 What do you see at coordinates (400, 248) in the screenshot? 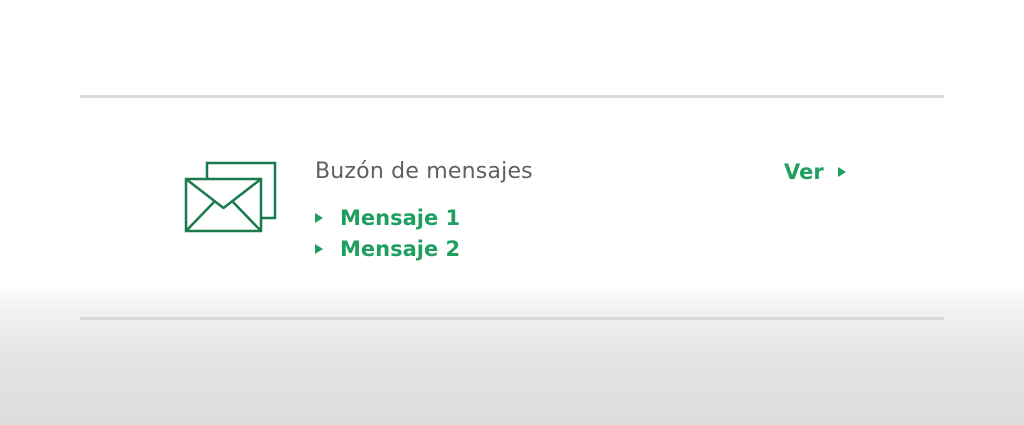
I see `message-label: Mensaje 2` at bounding box center [400, 248].